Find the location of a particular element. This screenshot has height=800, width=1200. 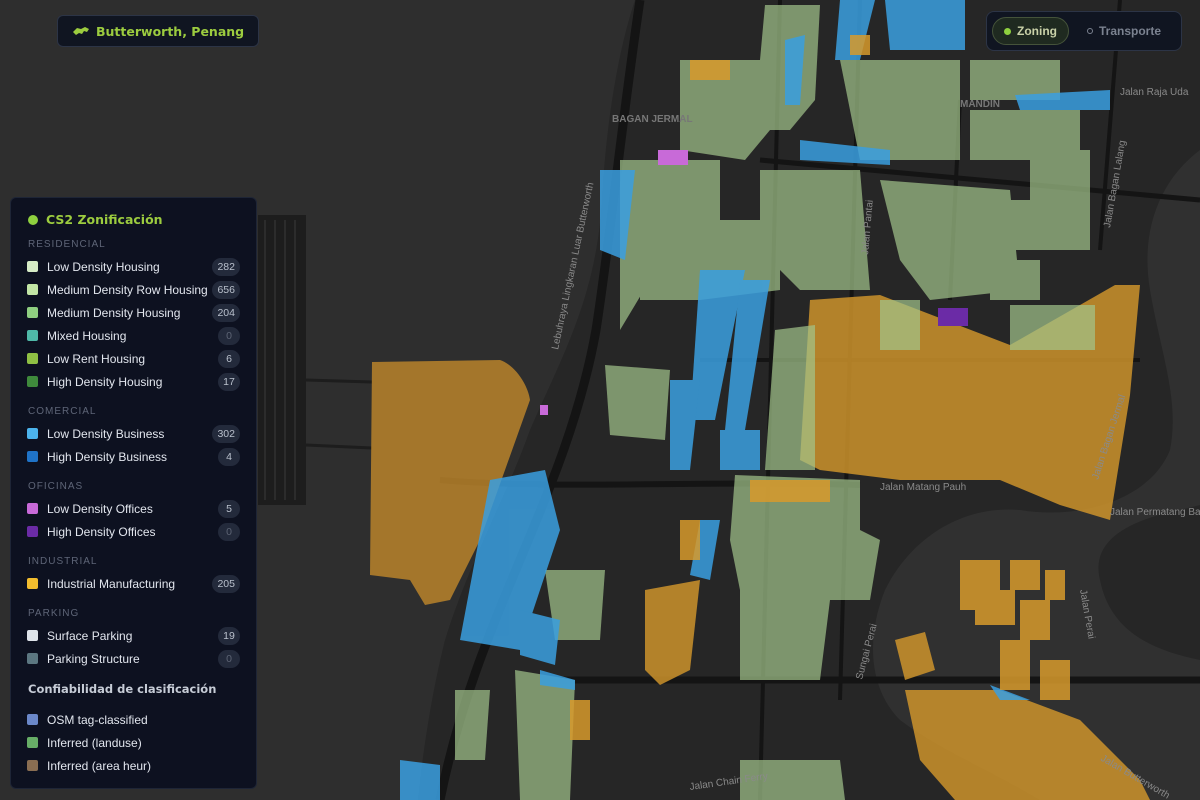

section-header-parking: PARKING is located at coordinates (54, 613).